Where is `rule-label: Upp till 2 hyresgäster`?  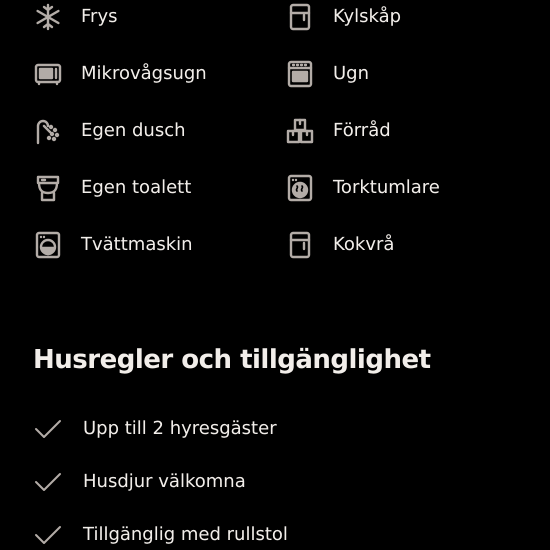
rule-label: Upp till 2 hyresgäster is located at coordinates (180, 428).